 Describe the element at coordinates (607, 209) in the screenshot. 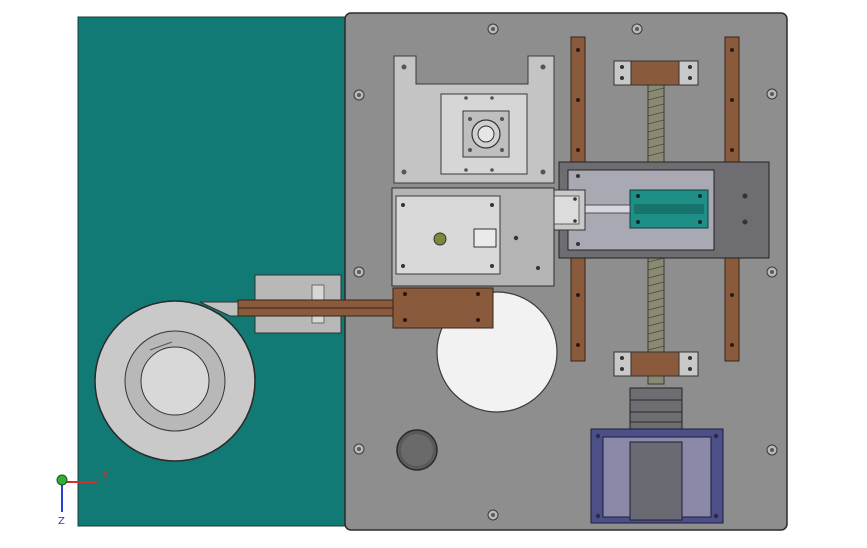

I see `push-rod` at that location.